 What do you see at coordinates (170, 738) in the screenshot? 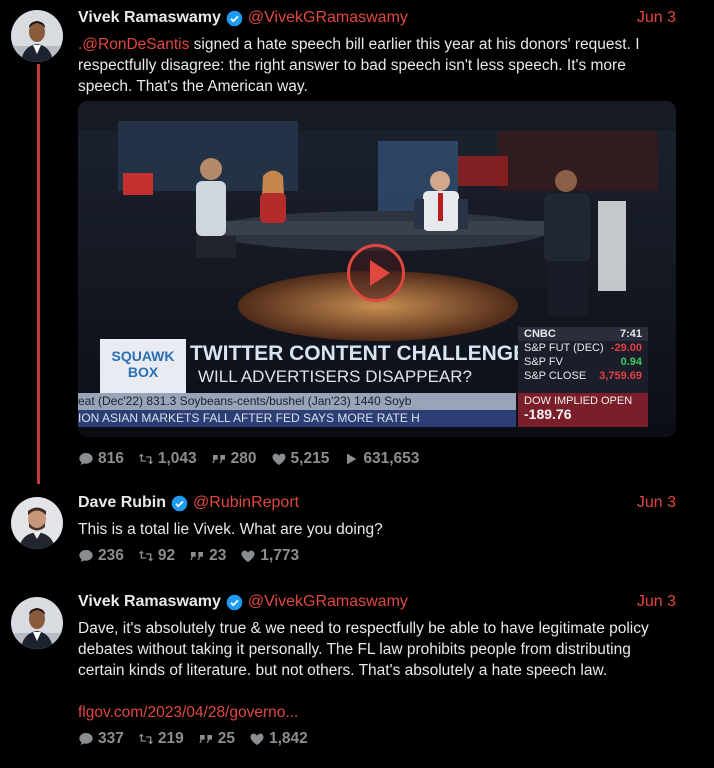
I see `retweet-count: 219` at bounding box center [170, 738].